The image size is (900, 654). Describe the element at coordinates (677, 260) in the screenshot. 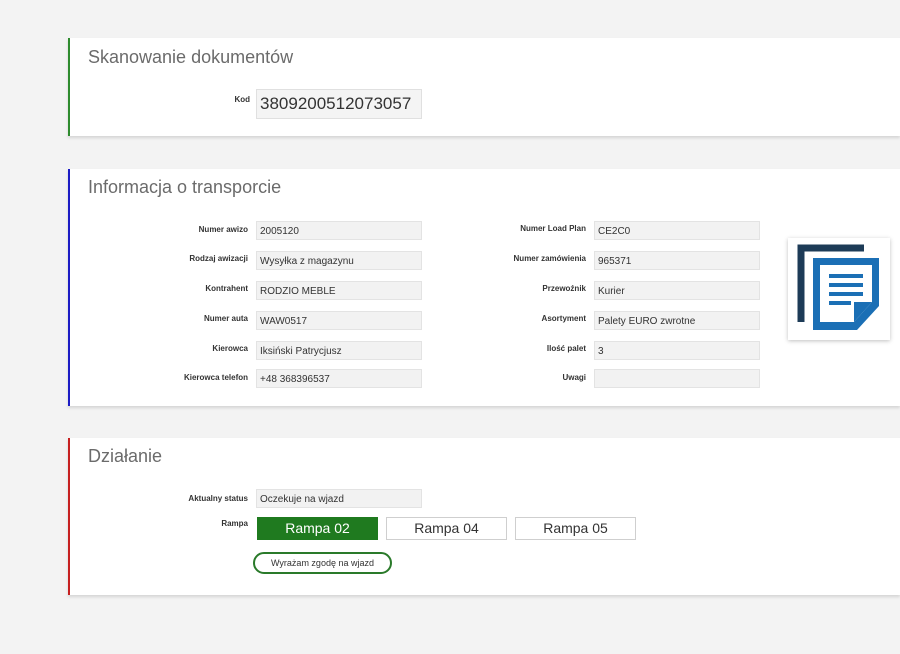

I see `field-numer-zamowienia: 965371` at that location.